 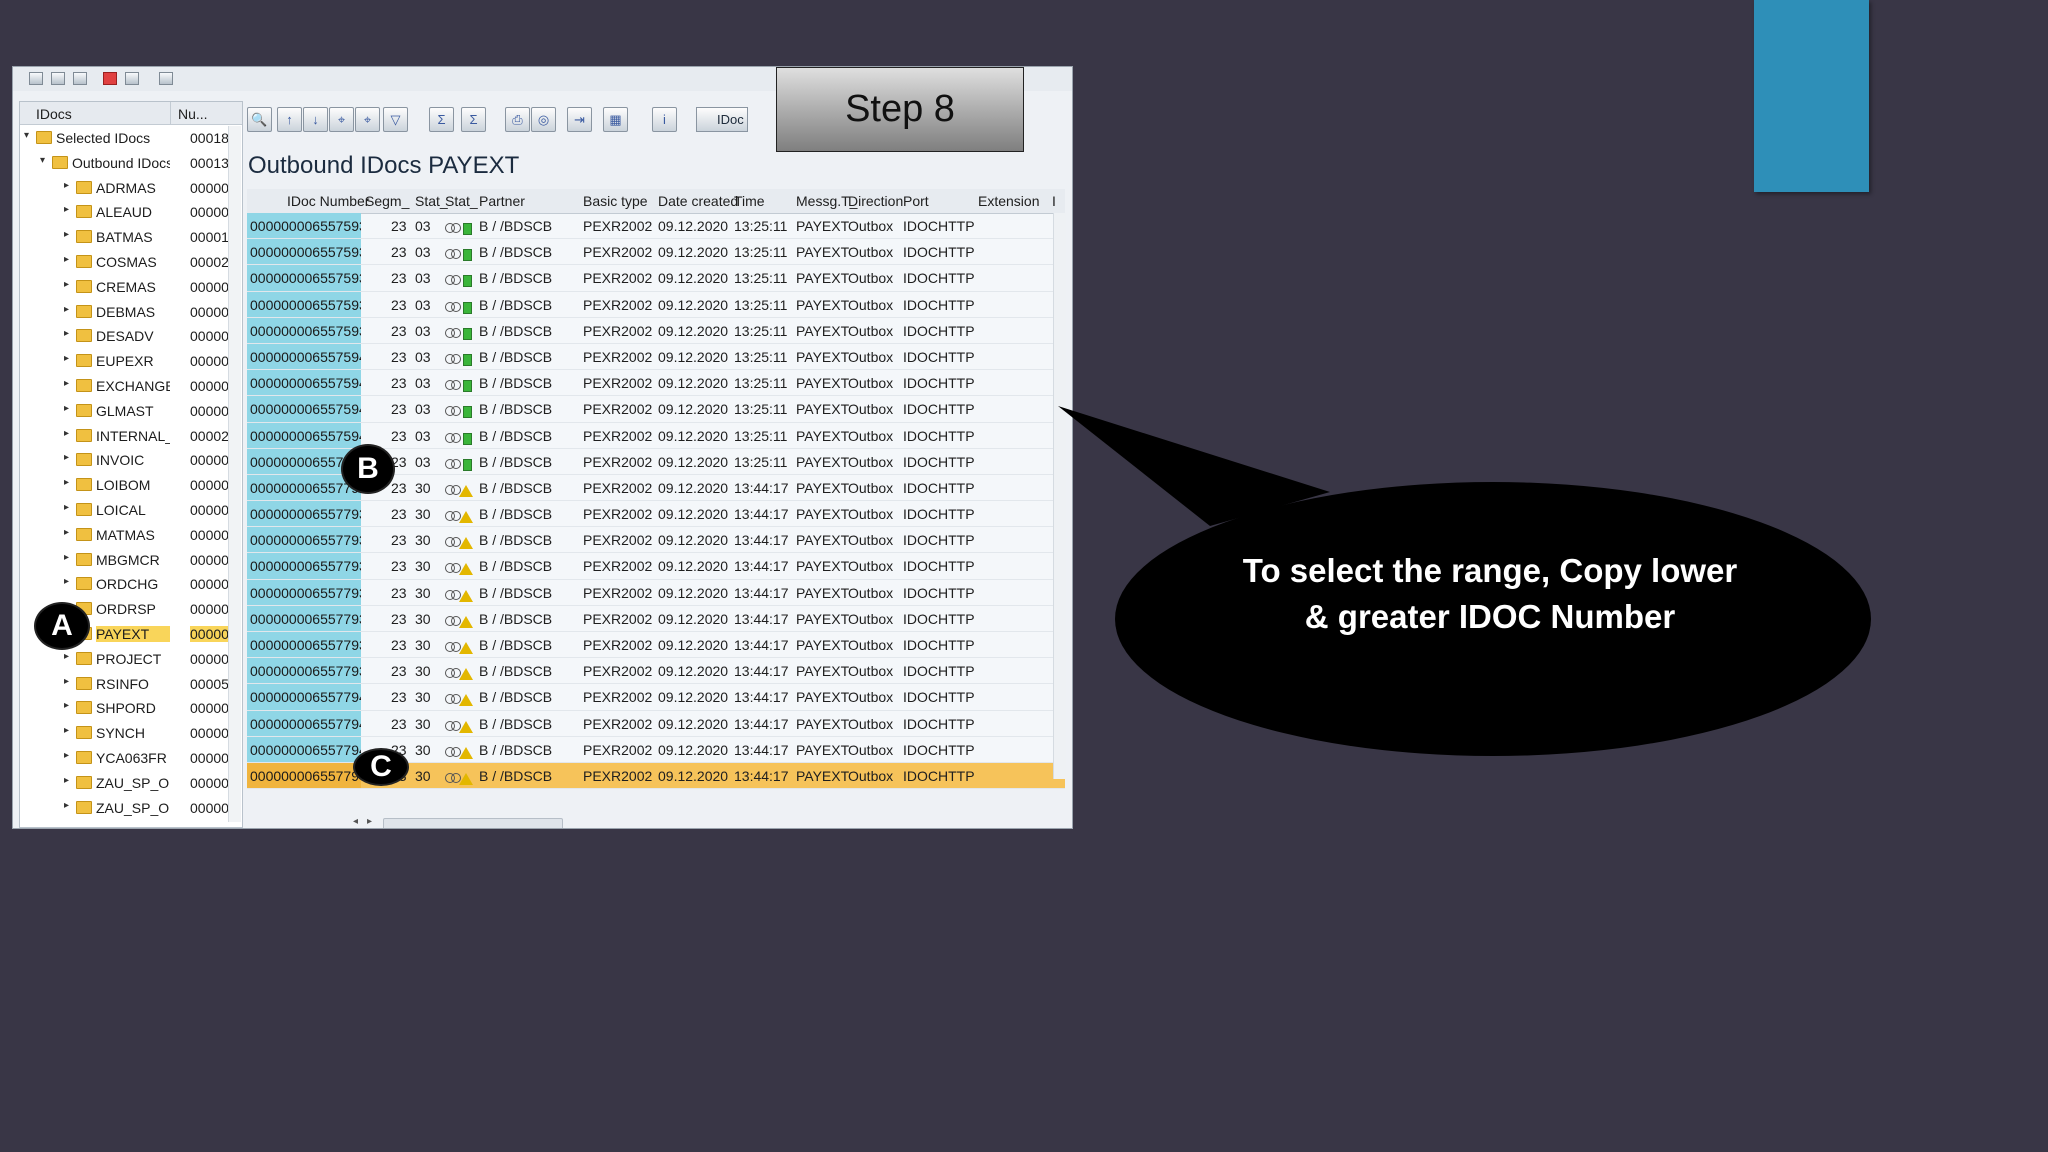 I want to click on callout-line-1: To select the range, Copy lower, so click(x=1490, y=570).